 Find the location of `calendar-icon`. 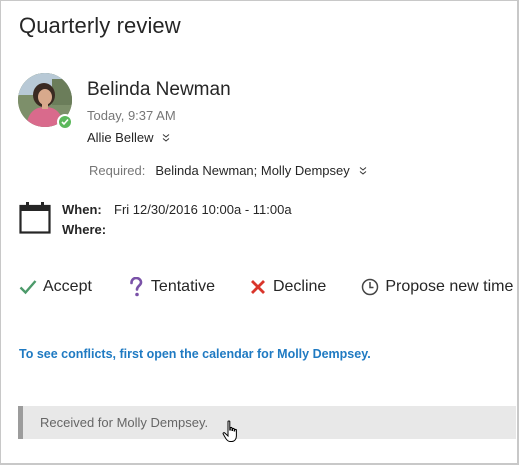

calendar-icon is located at coordinates (35, 218).